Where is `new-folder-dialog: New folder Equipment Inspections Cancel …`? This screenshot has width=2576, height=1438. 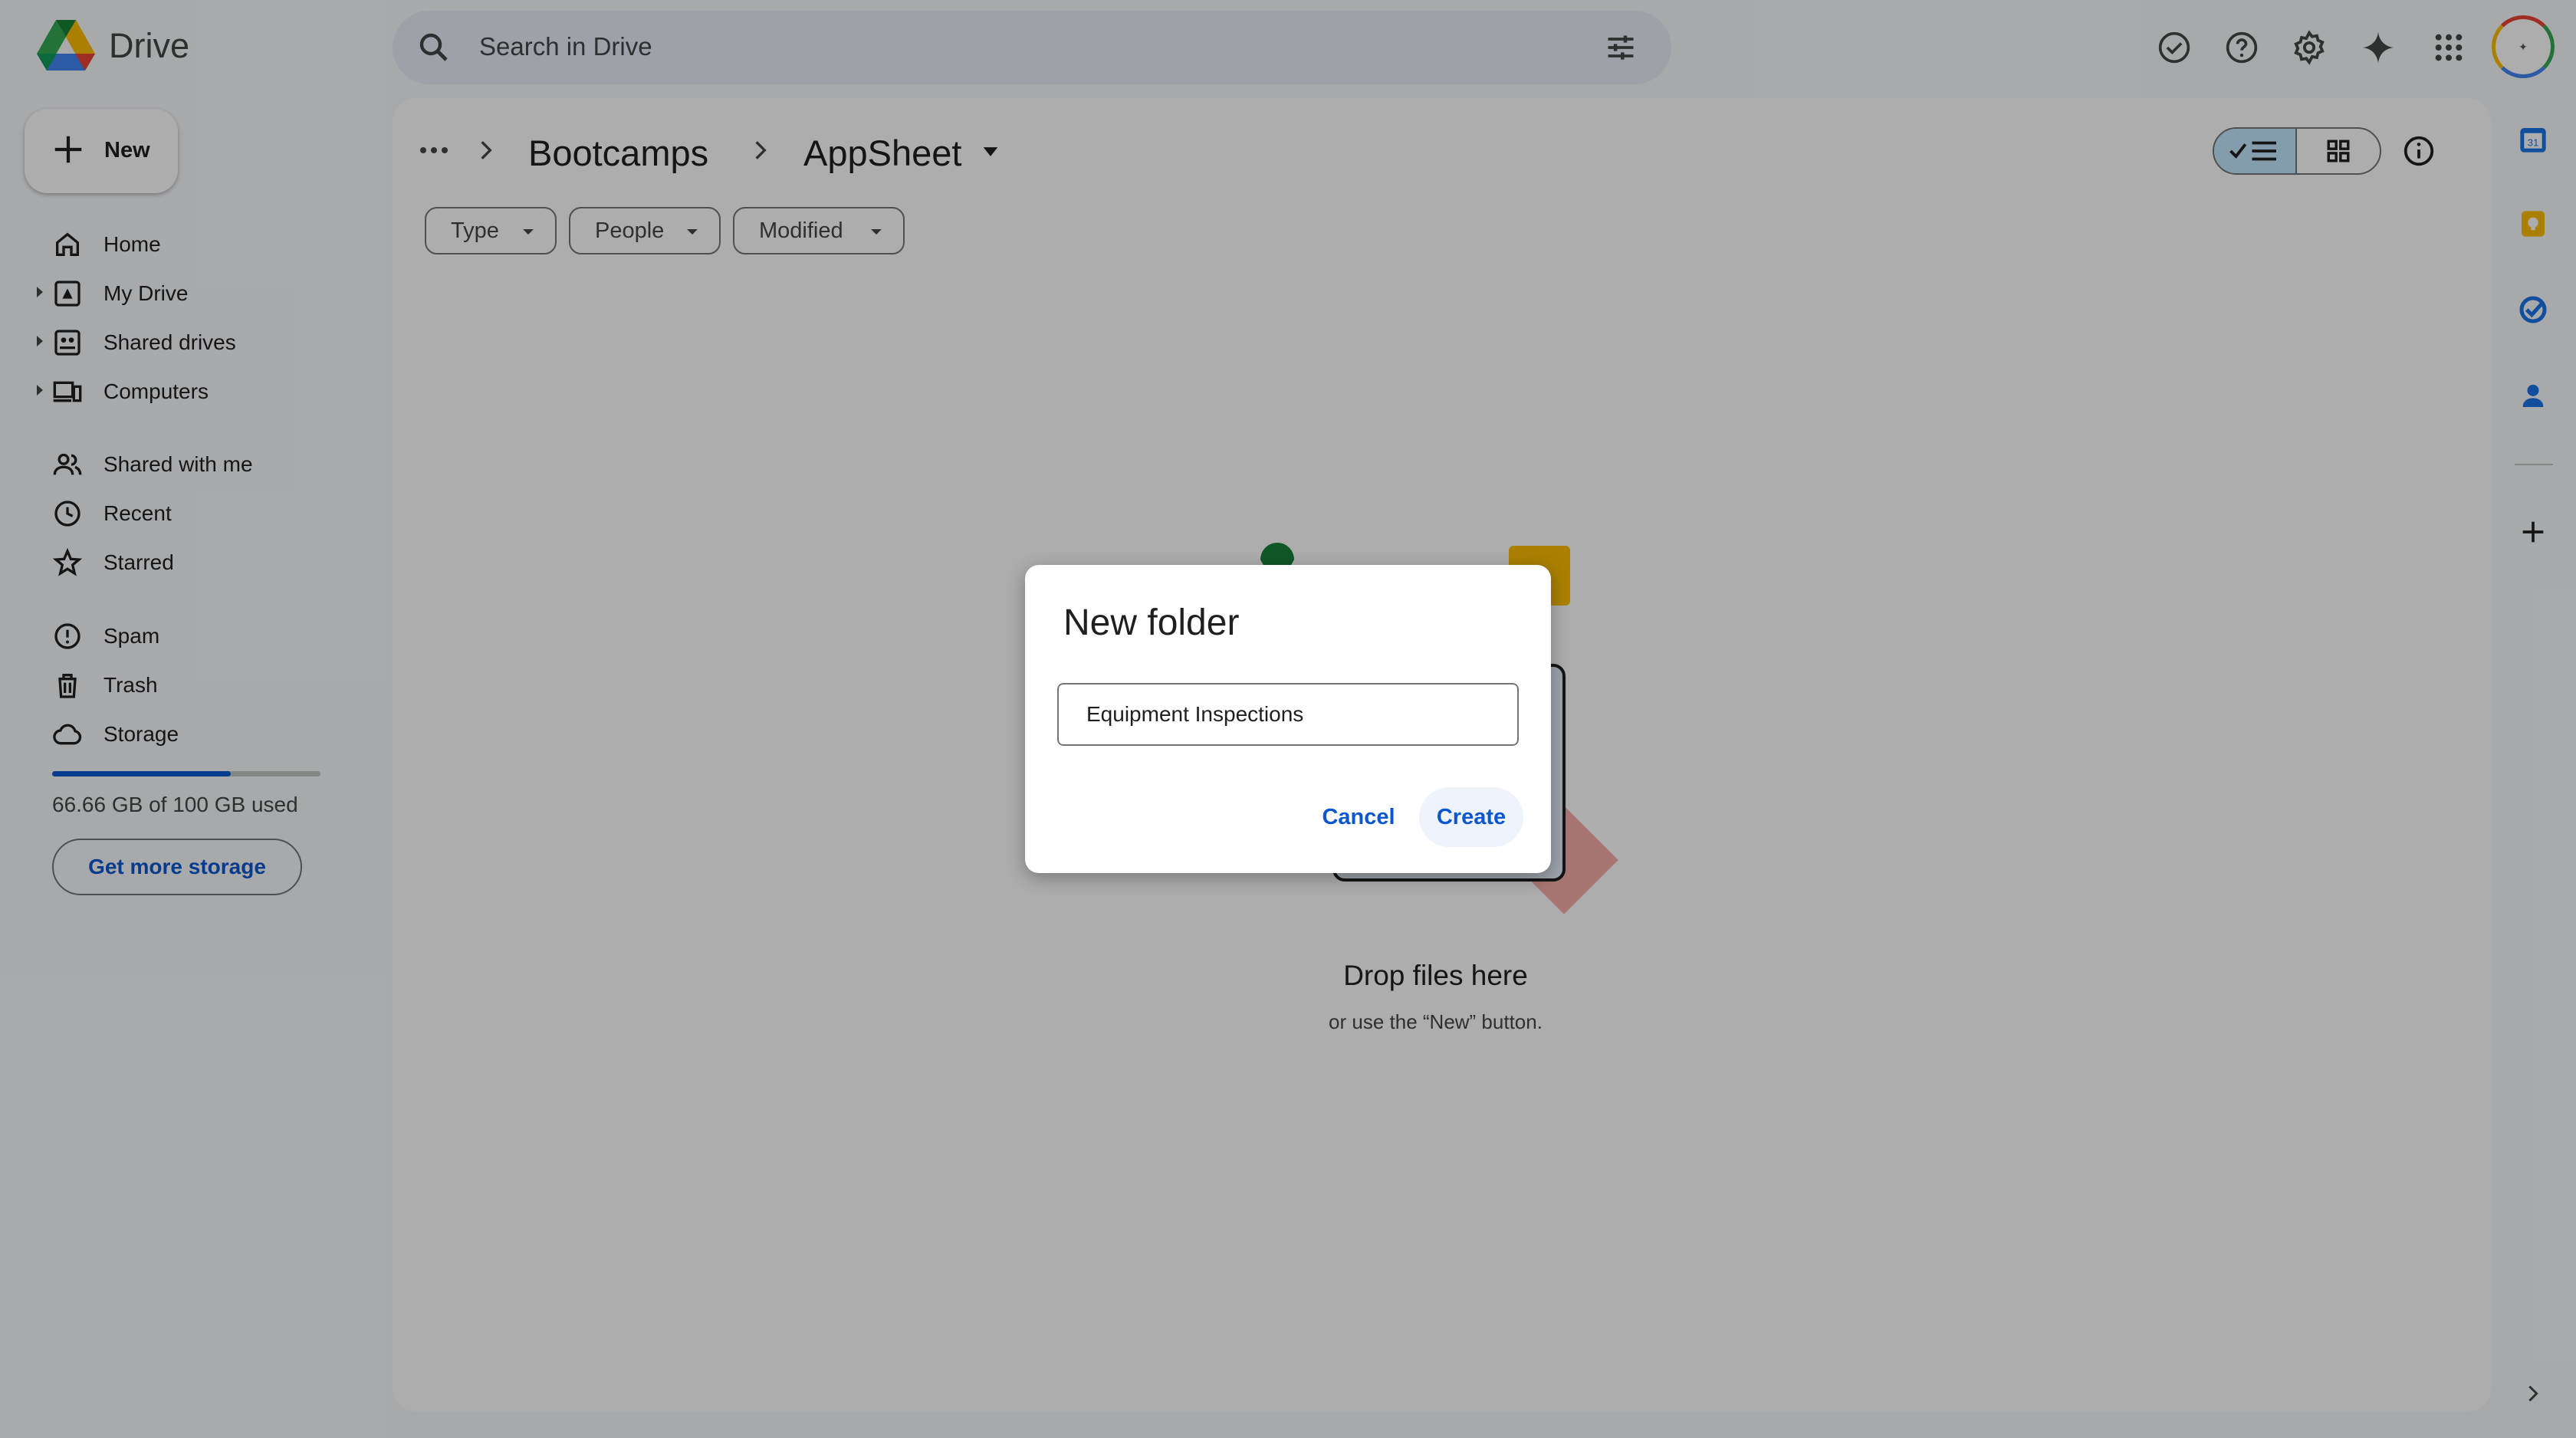 new-folder-dialog: New folder Equipment Inspections Cancel … is located at coordinates (1288, 719).